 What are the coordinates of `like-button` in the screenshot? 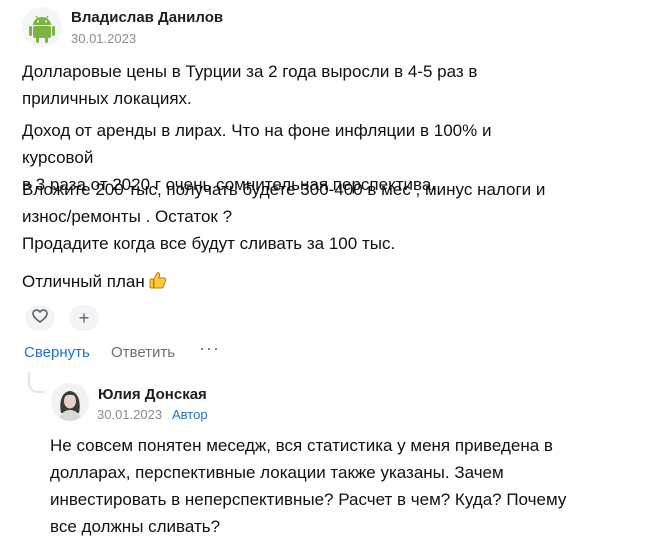 It's located at (40, 318).